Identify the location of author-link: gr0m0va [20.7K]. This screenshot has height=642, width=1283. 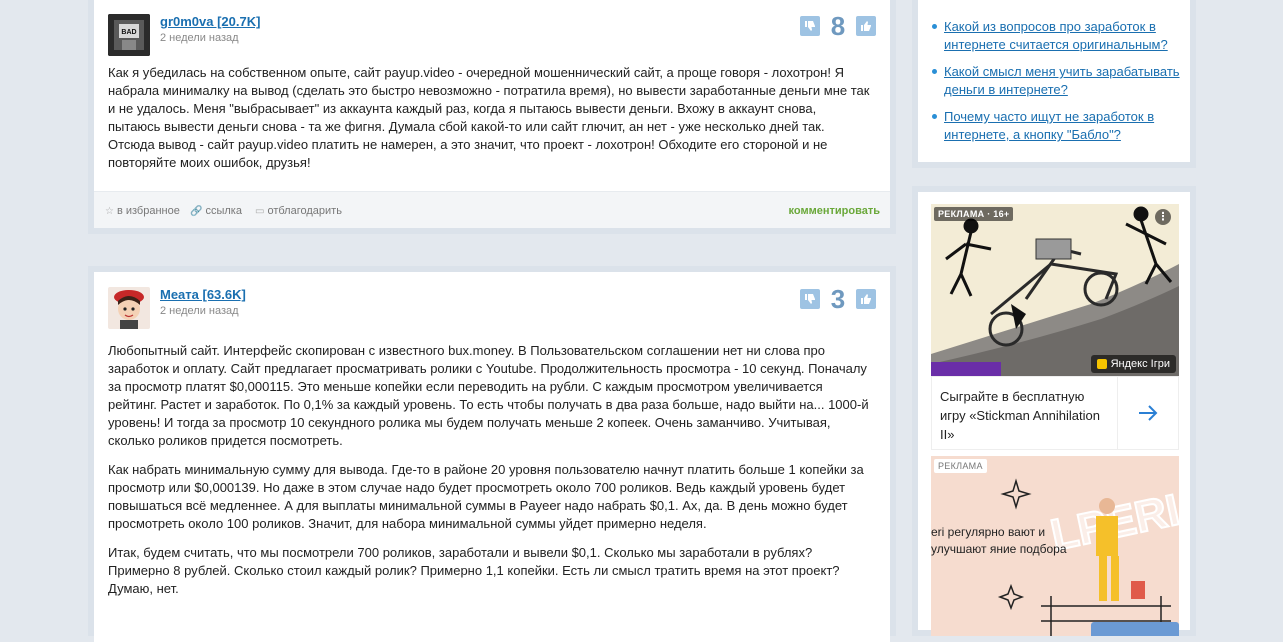
(210, 21).